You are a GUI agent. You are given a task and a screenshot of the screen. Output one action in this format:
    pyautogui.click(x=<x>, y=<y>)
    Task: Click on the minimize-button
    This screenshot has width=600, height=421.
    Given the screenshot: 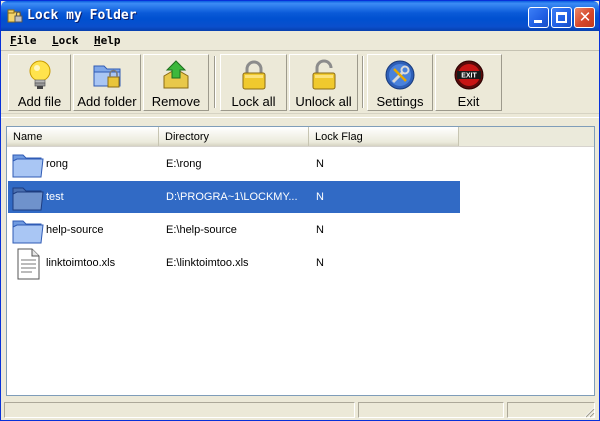 What is the action you would take?
    pyautogui.click(x=538, y=17)
    